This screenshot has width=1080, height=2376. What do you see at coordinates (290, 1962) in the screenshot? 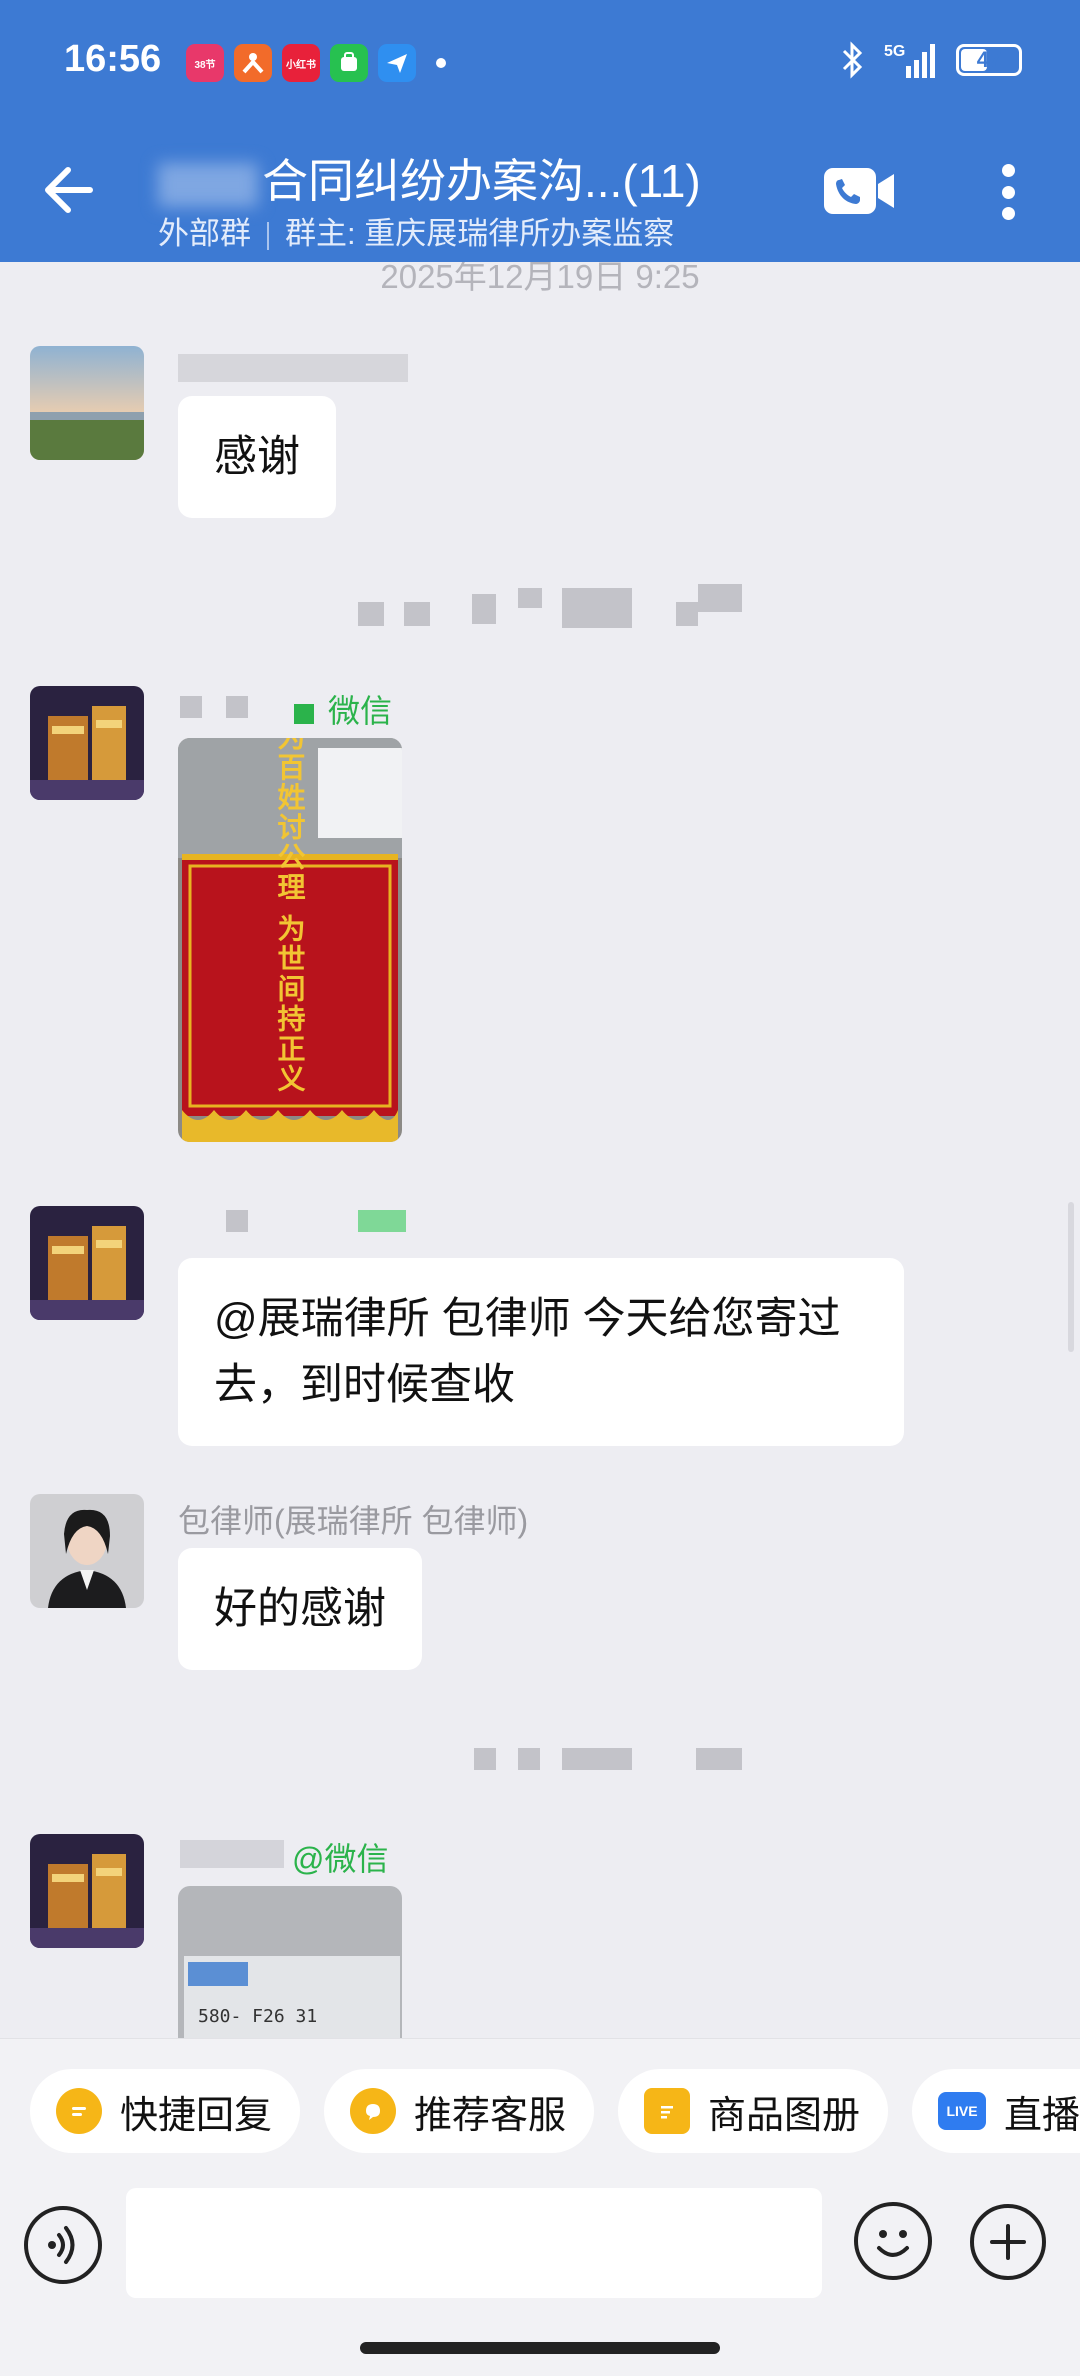
I see `image-message: 580- F26 31` at bounding box center [290, 1962].